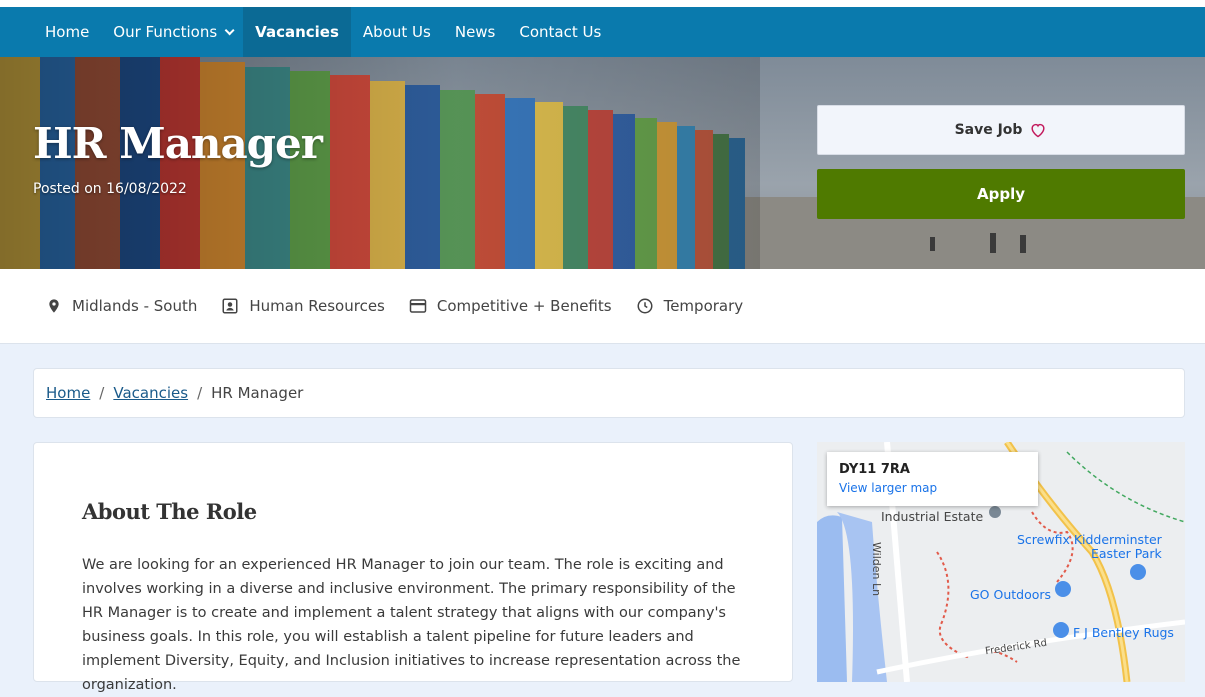 This screenshot has width=1205, height=697. What do you see at coordinates (1089, 539) in the screenshot?
I see `map-label-screwfix: Screwfix Kidderminster` at bounding box center [1089, 539].